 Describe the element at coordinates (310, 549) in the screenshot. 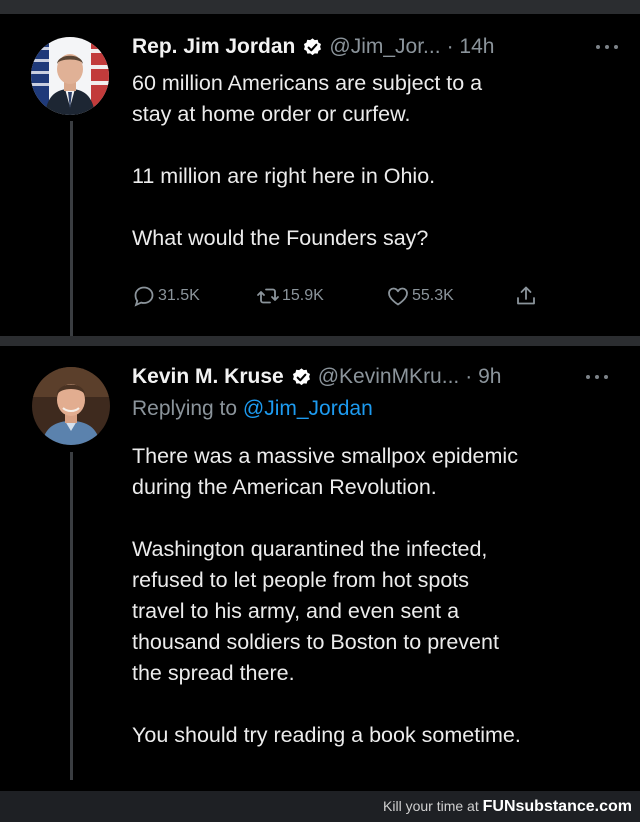

I see `tweet-line: Washington quarantined the infected,` at that location.